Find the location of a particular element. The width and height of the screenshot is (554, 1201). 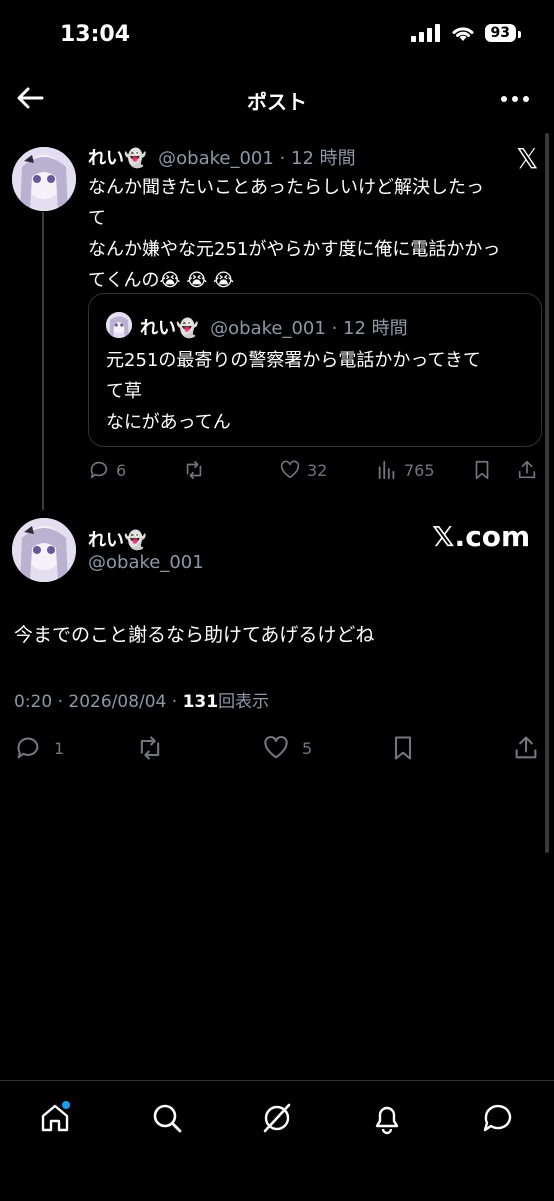

main-repost-button is located at coordinates (150, 748).